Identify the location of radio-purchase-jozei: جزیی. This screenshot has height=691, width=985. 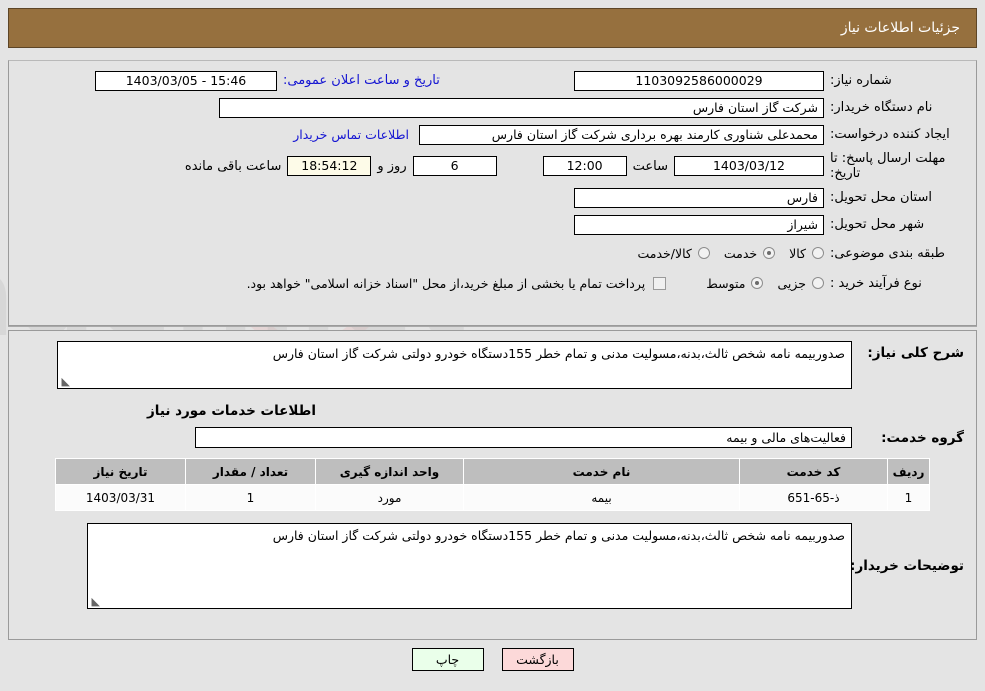
(793, 283).